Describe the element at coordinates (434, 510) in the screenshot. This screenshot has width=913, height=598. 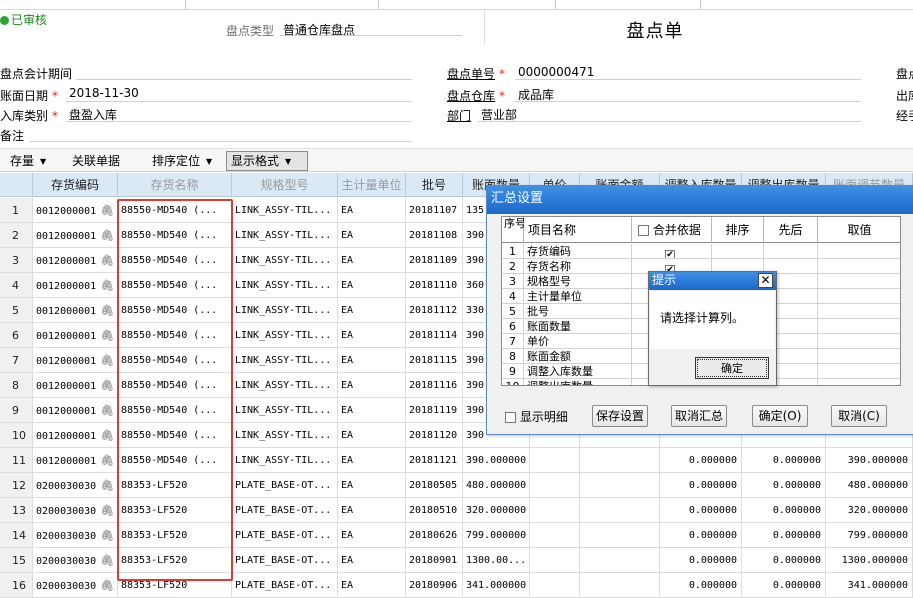
I see `table-cell: 20180510` at that location.